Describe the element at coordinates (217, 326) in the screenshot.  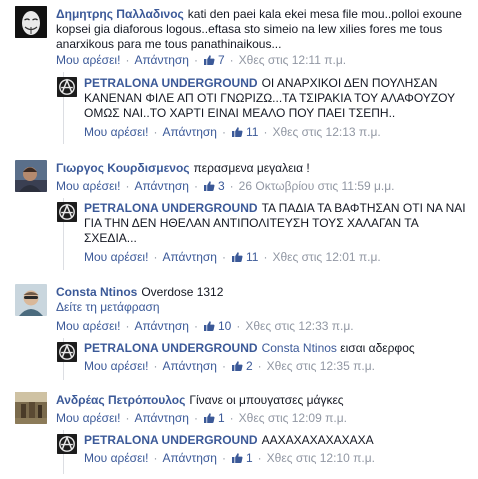
I see `like-count: 10` at that location.